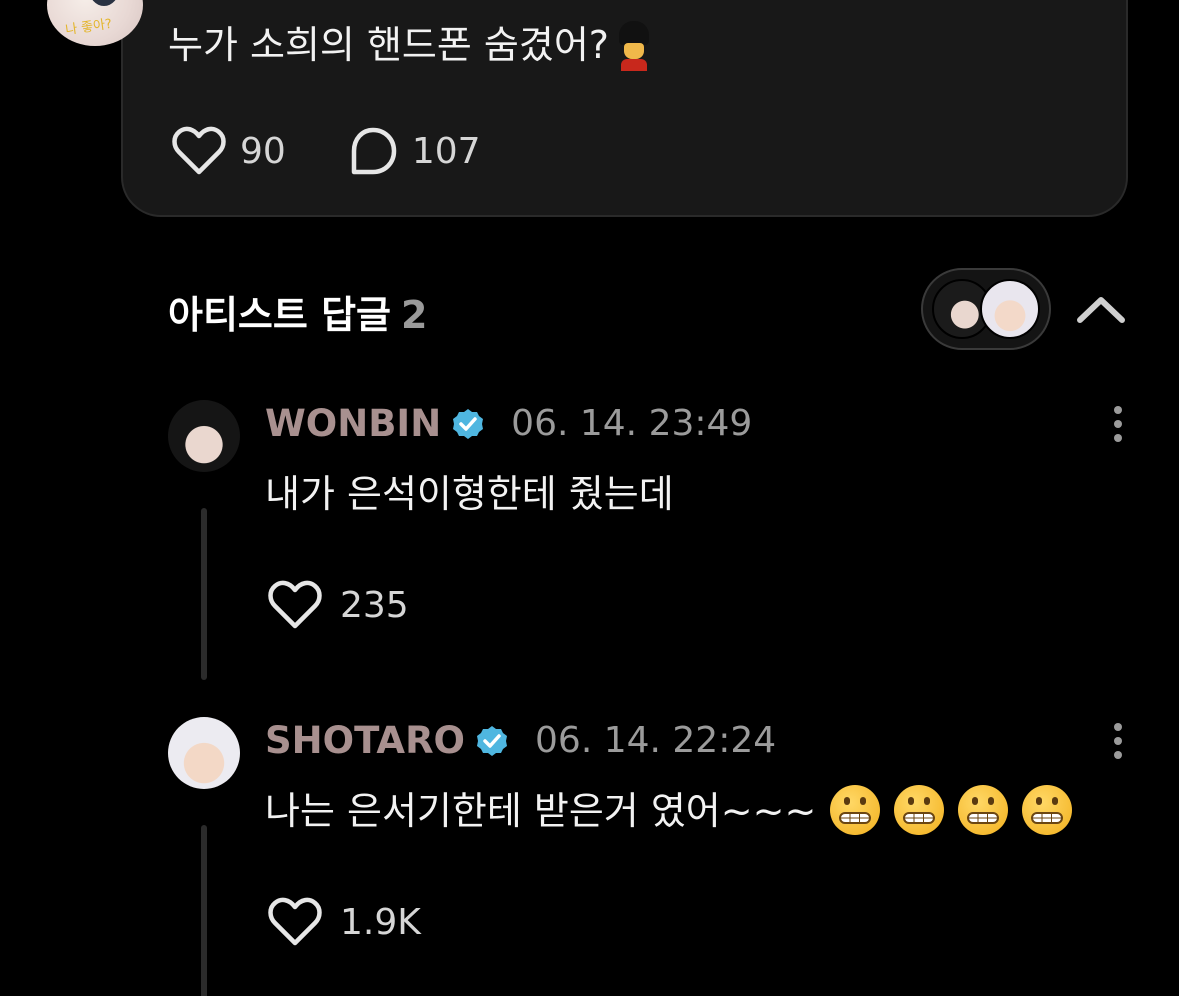 The height and width of the screenshot is (996, 1179). Describe the element at coordinates (414, 315) in the screenshot. I see `artist-replies-count: 2` at that location.